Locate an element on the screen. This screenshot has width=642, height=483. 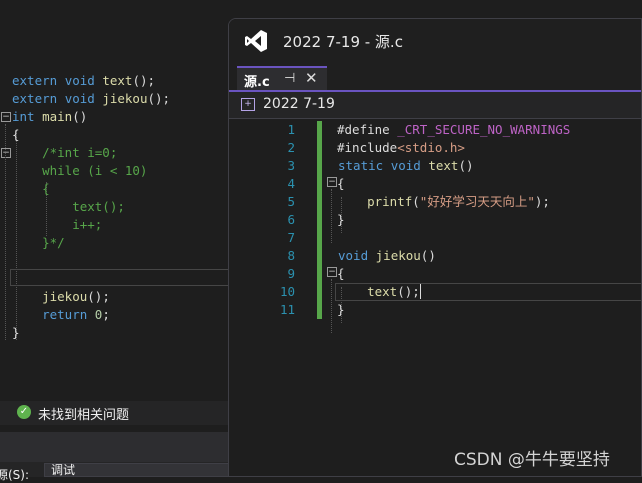
close-icon: ✕ is located at coordinates (311, 78).